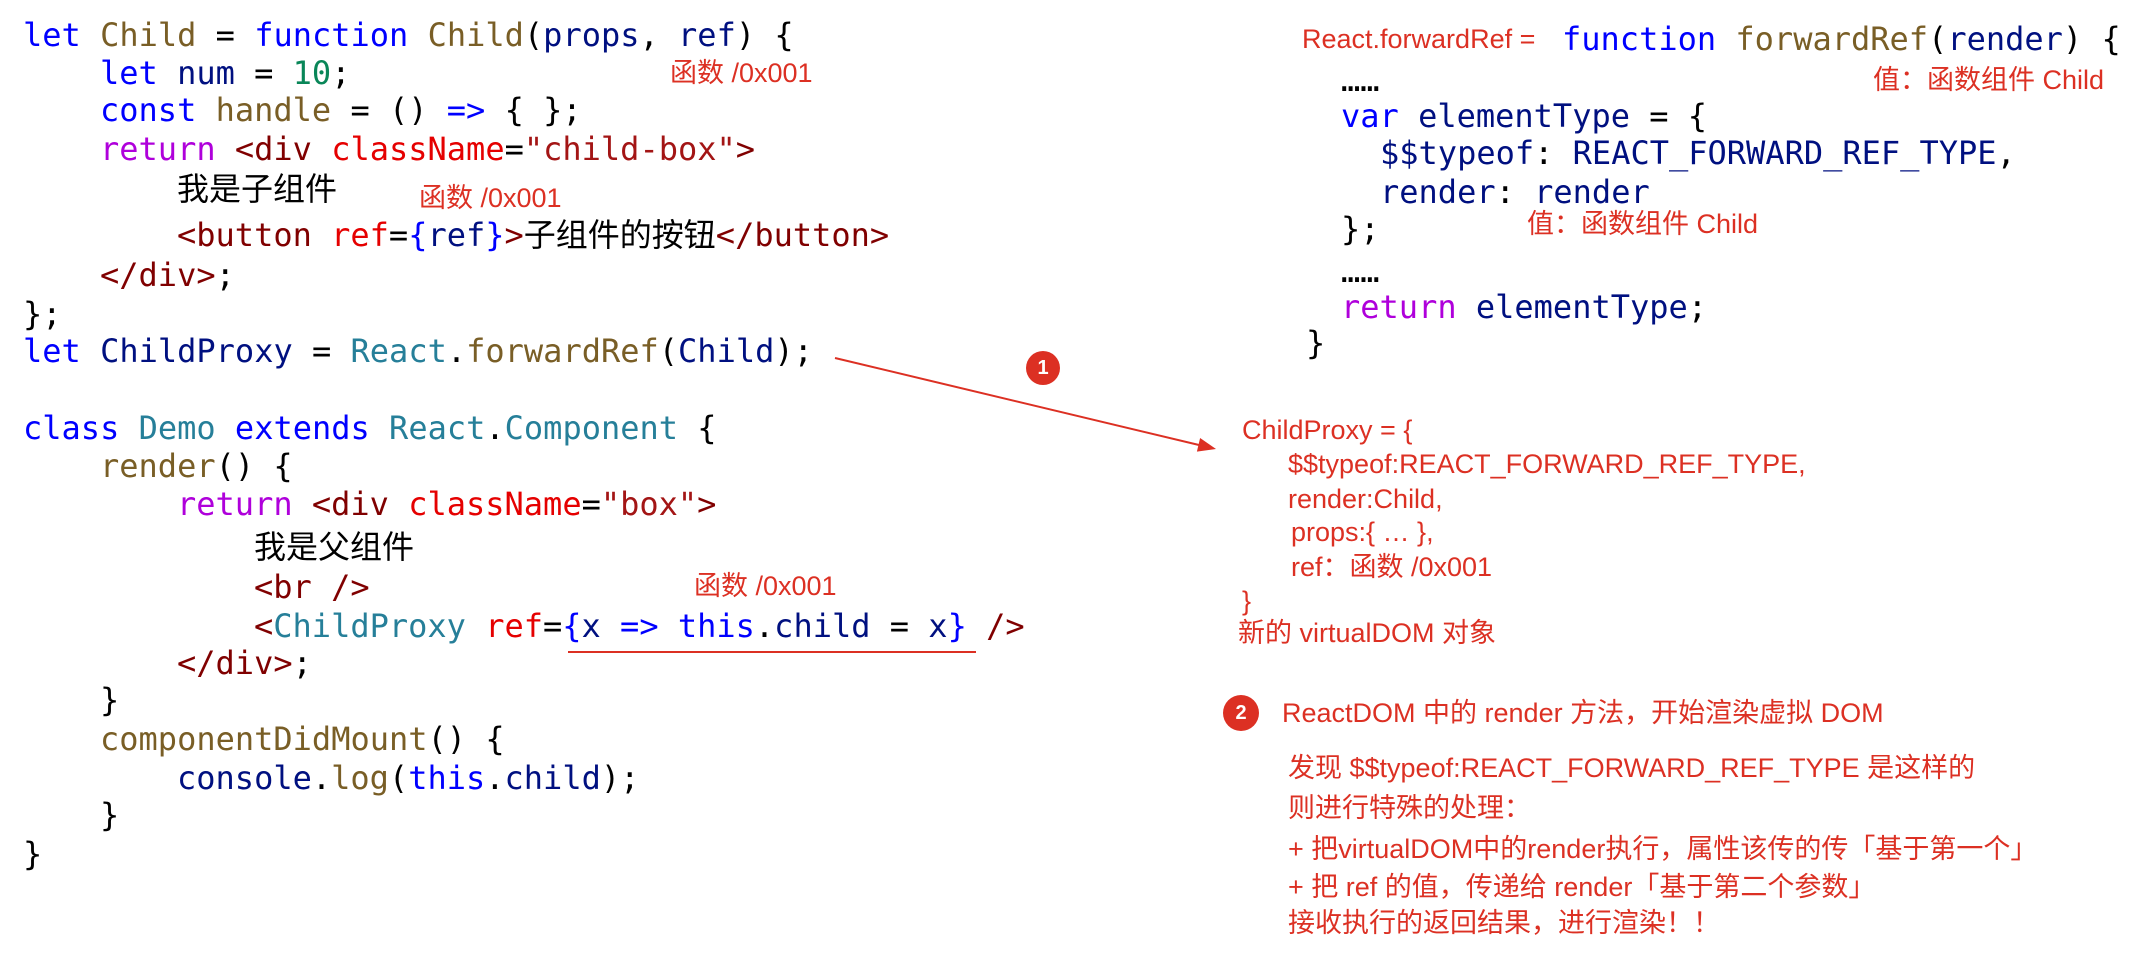  What do you see at coordinates (822, 626) in the screenshot?
I see `code-token: child` at bounding box center [822, 626].